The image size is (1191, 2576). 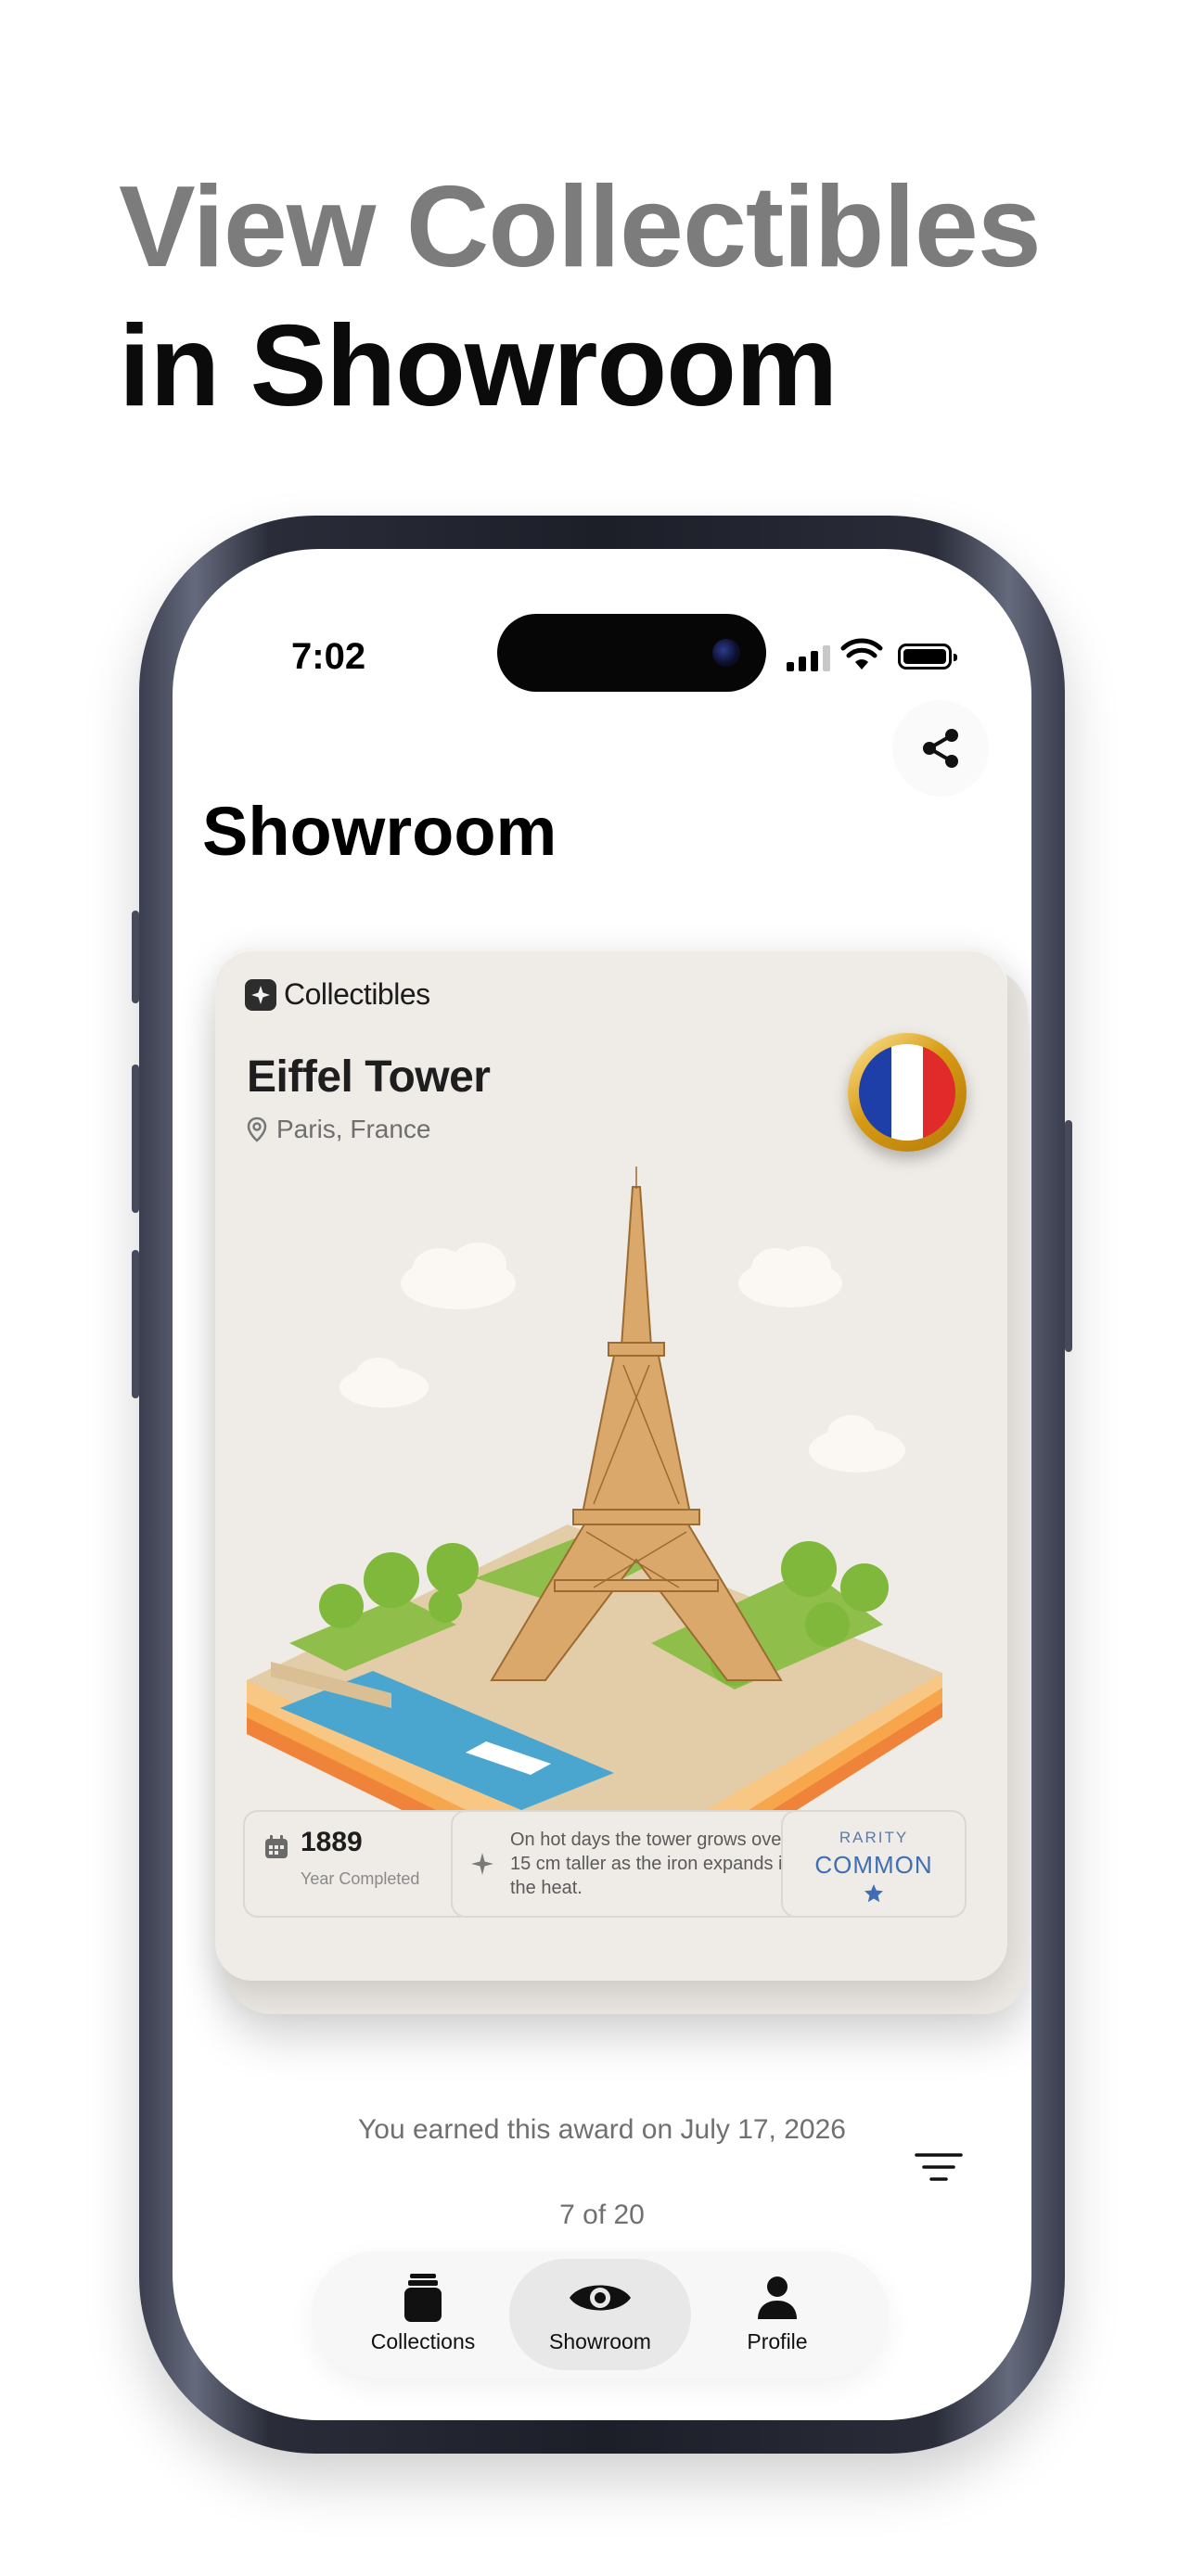 I want to click on year-value: 1889, so click(x=332, y=1842).